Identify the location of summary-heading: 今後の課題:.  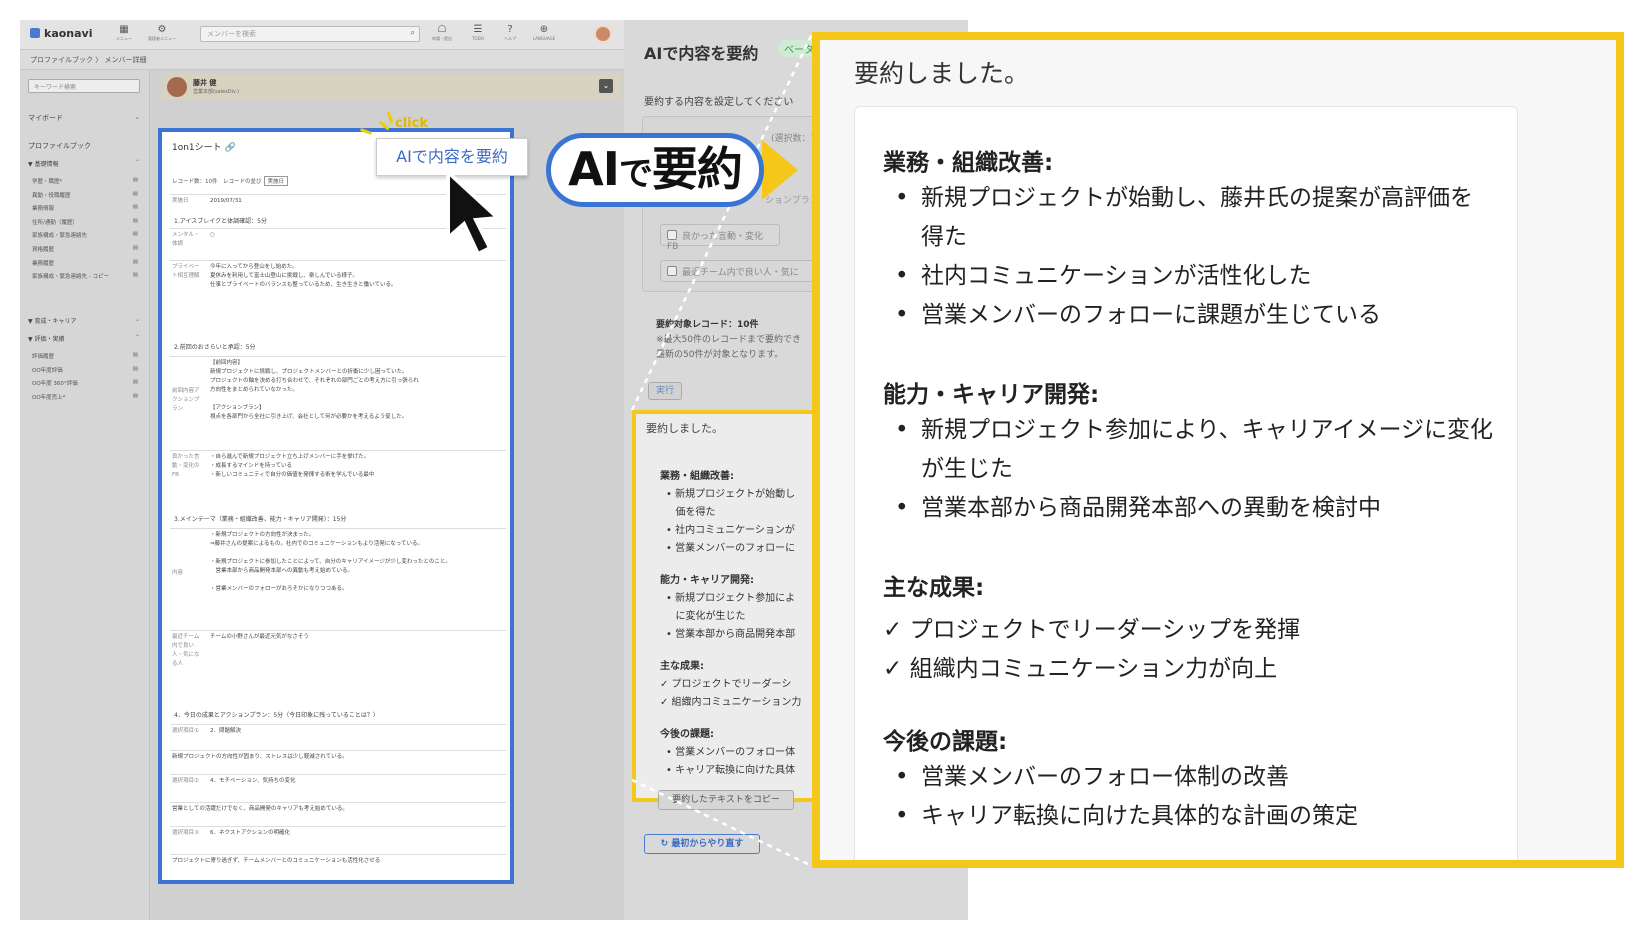
(945, 742).